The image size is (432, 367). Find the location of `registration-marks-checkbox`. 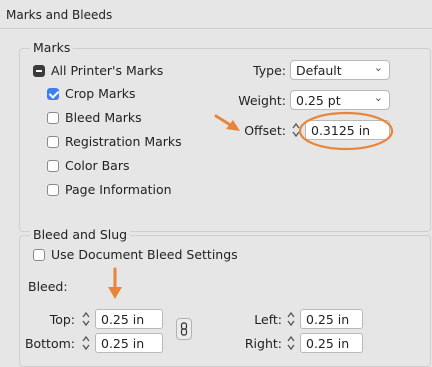

registration-marks-checkbox is located at coordinates (53, 142).